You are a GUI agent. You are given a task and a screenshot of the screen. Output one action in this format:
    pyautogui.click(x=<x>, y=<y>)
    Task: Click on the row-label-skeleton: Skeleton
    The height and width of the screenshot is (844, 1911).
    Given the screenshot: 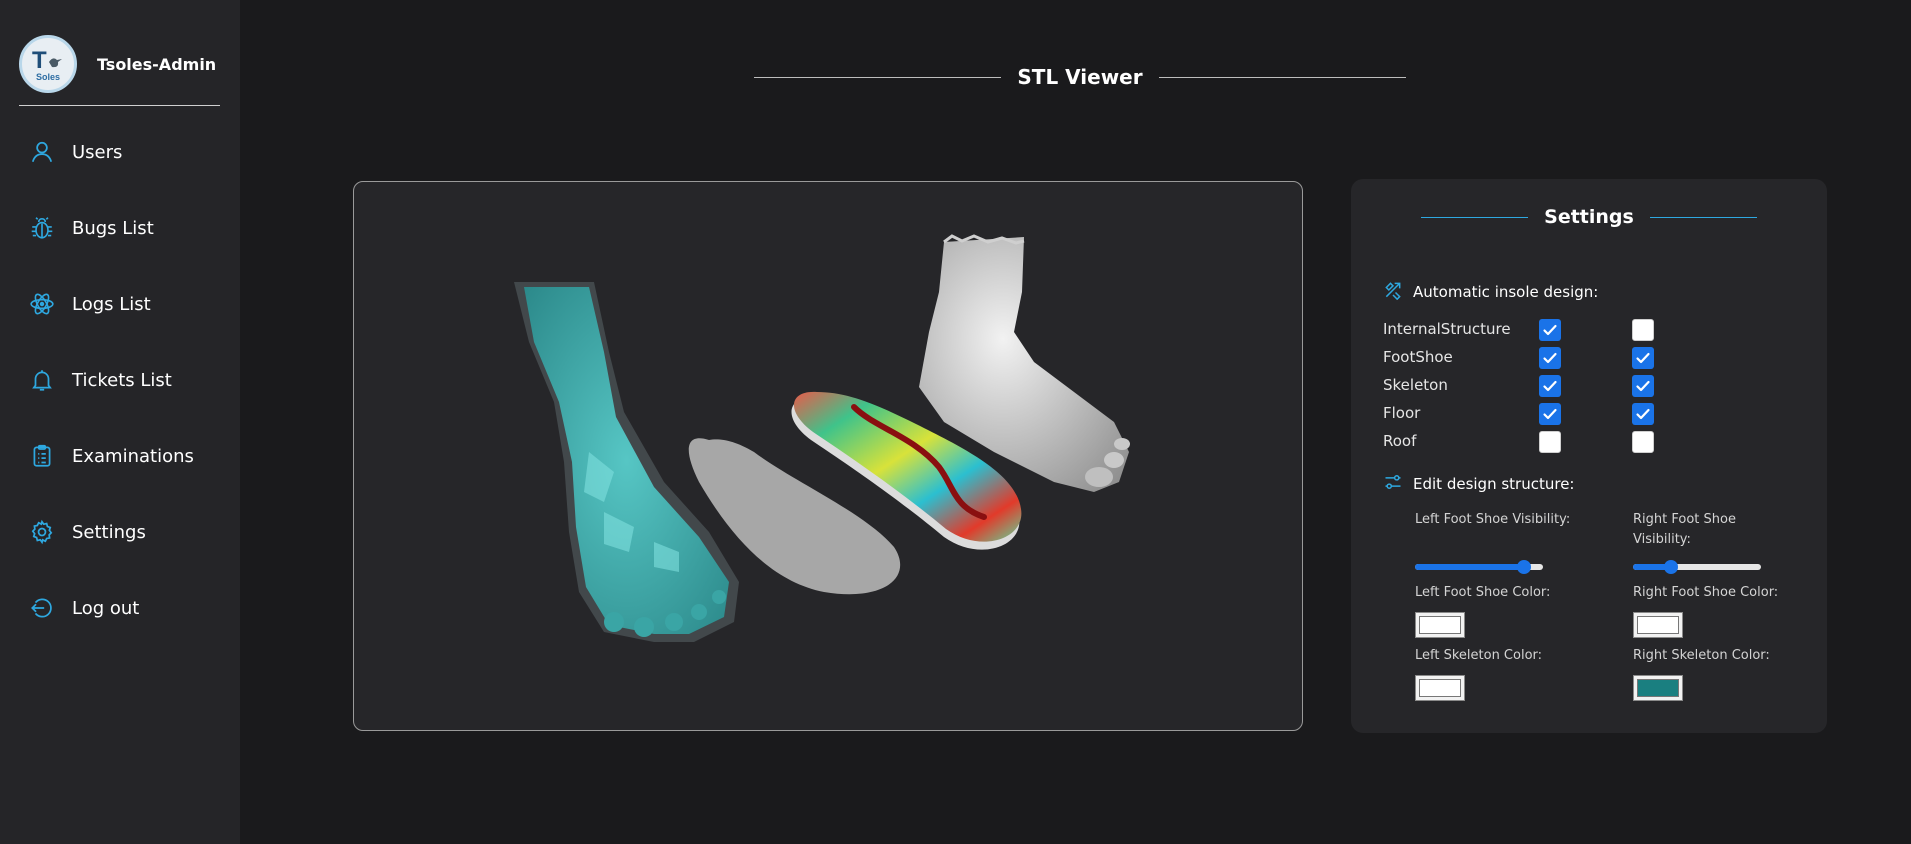 What is the action you would take?
    pyautogui.click(x=1415, y=385)
    